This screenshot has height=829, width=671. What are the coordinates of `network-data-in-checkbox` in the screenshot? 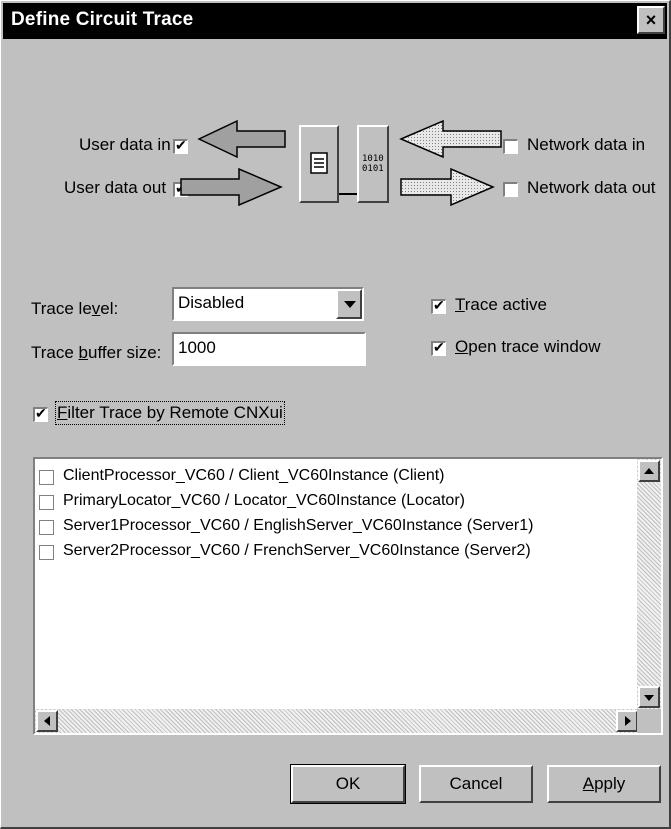 It's located at (510, 146).